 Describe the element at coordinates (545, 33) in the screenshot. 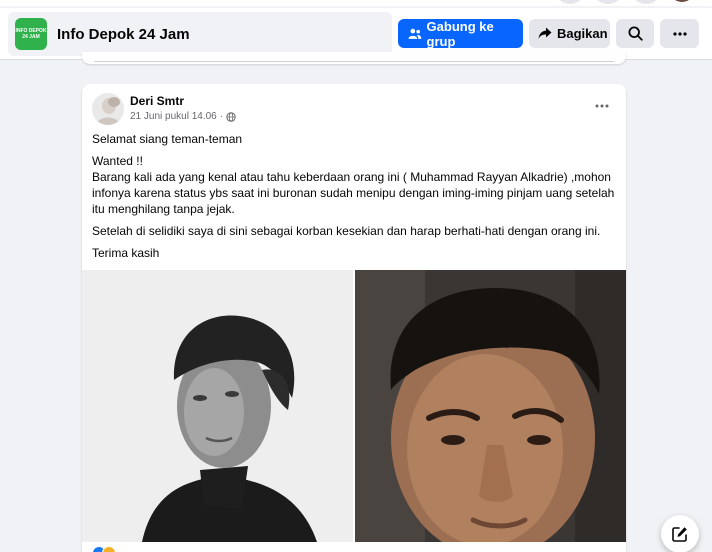

I see `share-icon` at that location.